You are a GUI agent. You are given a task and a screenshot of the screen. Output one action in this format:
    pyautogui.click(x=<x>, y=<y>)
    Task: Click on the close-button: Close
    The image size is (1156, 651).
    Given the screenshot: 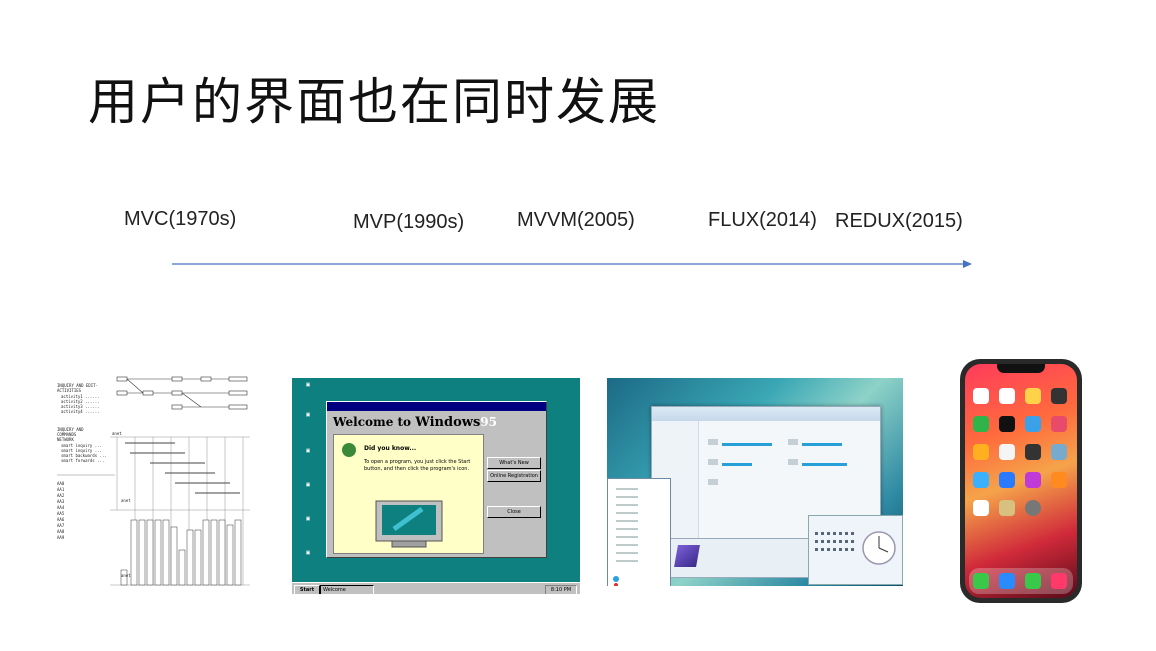 What is the action you would take?
    pyautogui.click(x=514, y=512)
    